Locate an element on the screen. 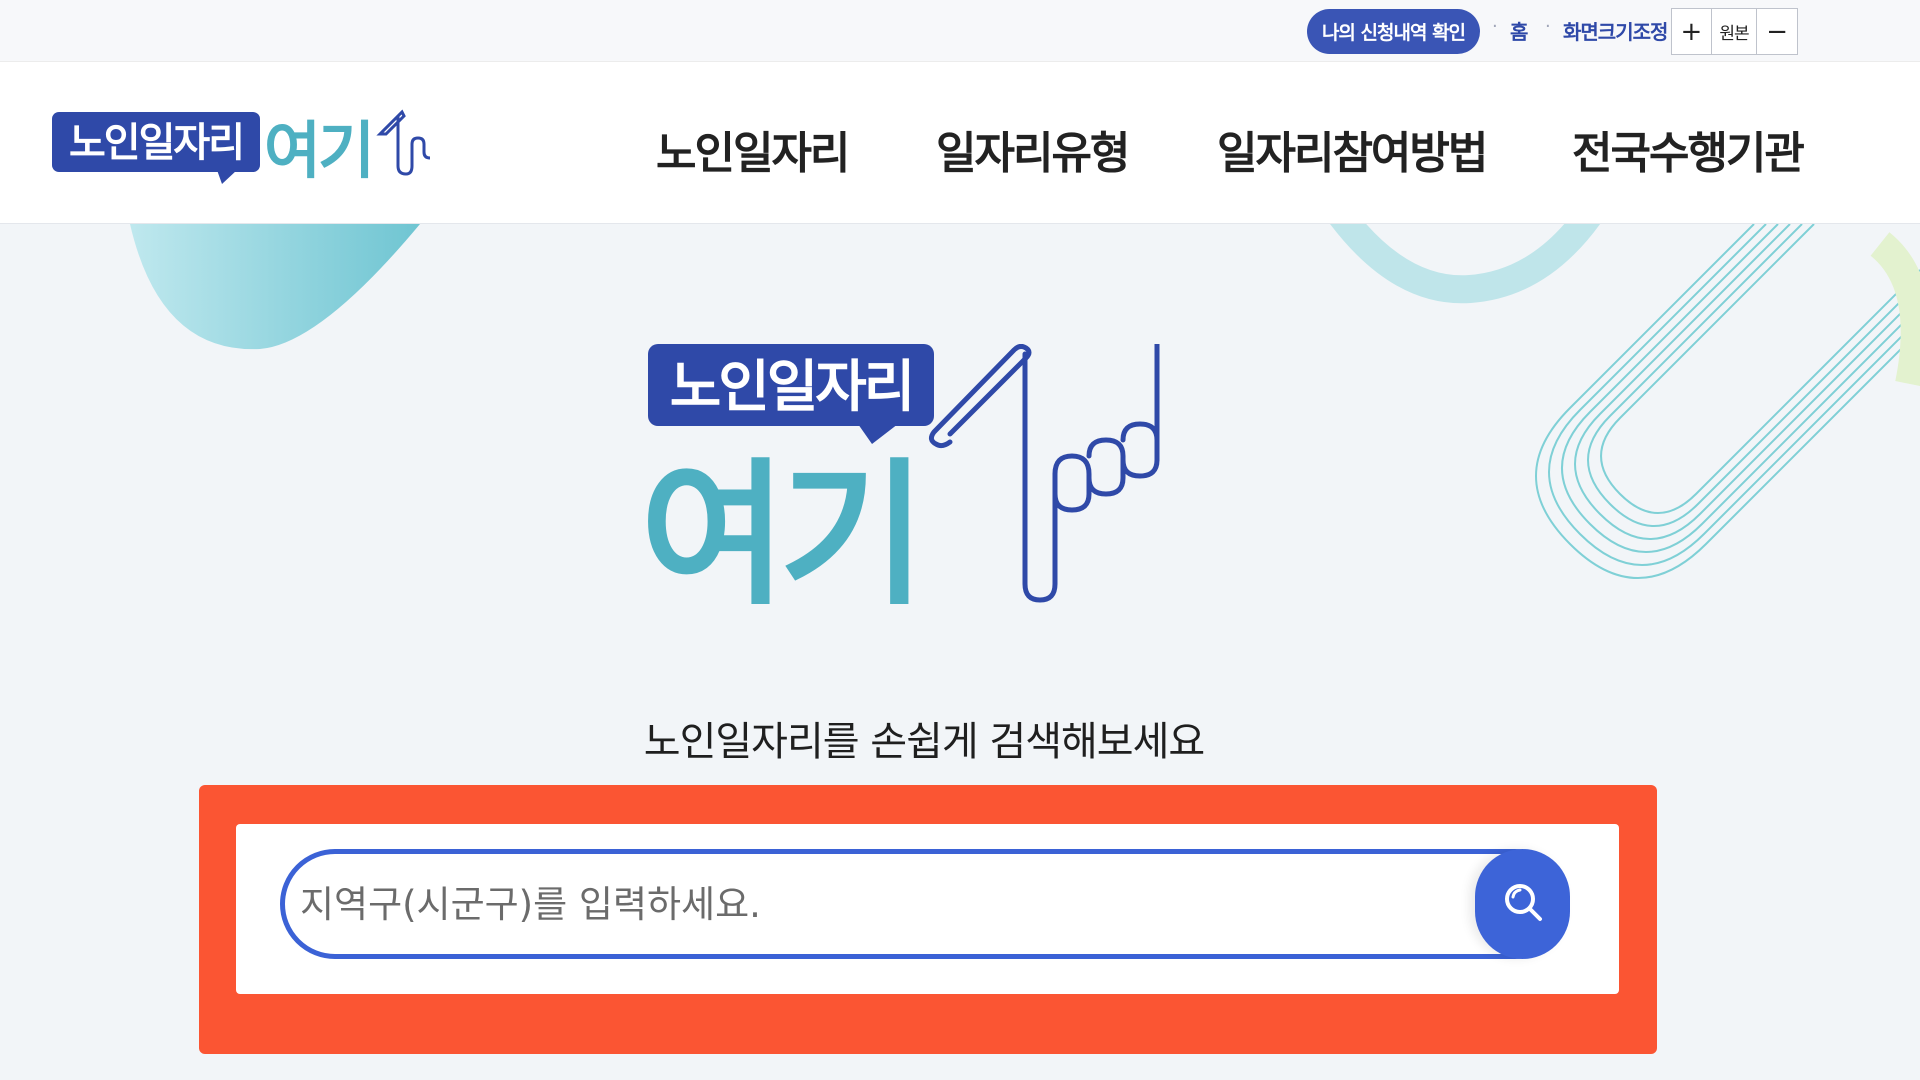  nav-item-job-types: 일자리유형 is located at coordinates (1033, 149).